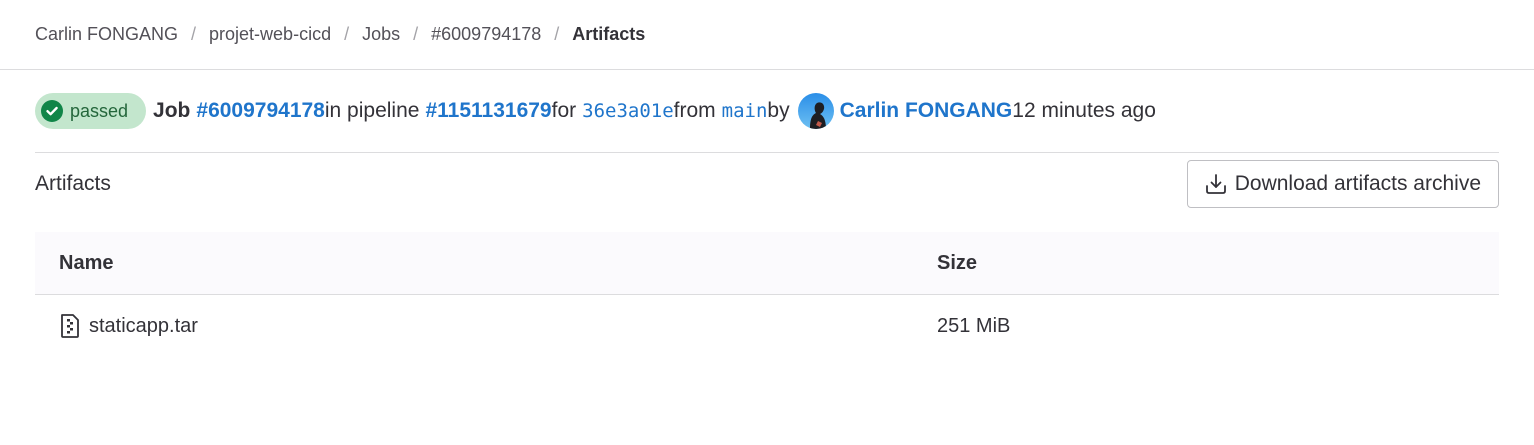 The height and width of the screenshot is (445, 1534). I want to click on breadcrumb-item-namespace: Carlin FONGANG, so click(106, 34).